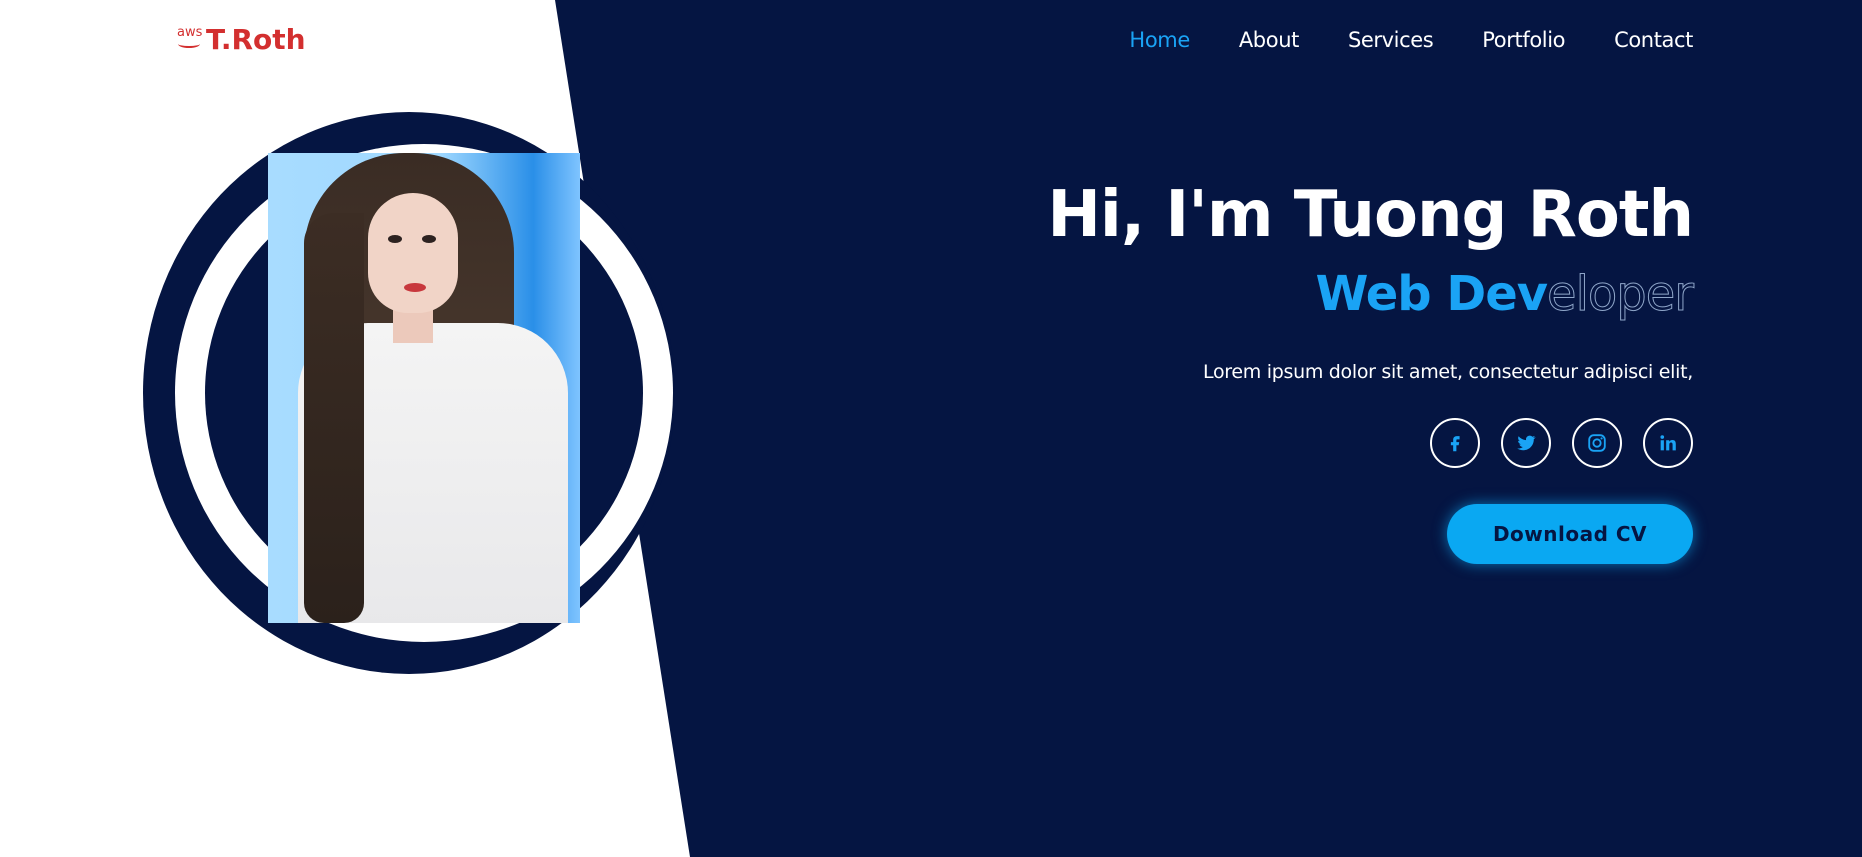 The height and width of the screenshot is (857, 1862). I want to click on twitter-icon, so click(1526, 443).